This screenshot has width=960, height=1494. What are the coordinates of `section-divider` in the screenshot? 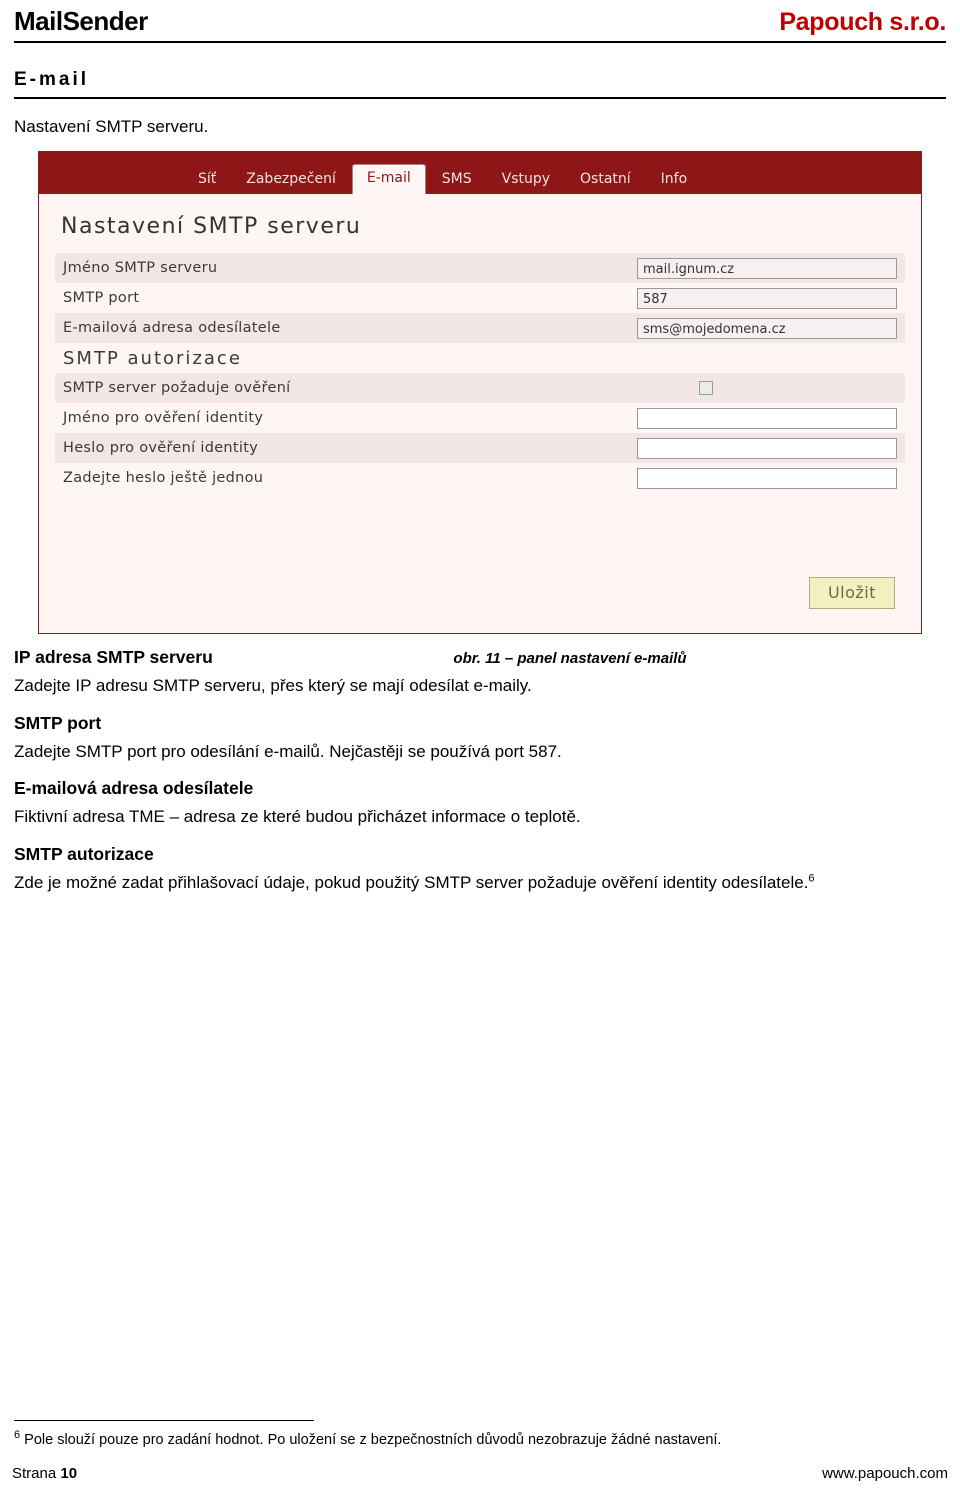 It's located at (480, 98).